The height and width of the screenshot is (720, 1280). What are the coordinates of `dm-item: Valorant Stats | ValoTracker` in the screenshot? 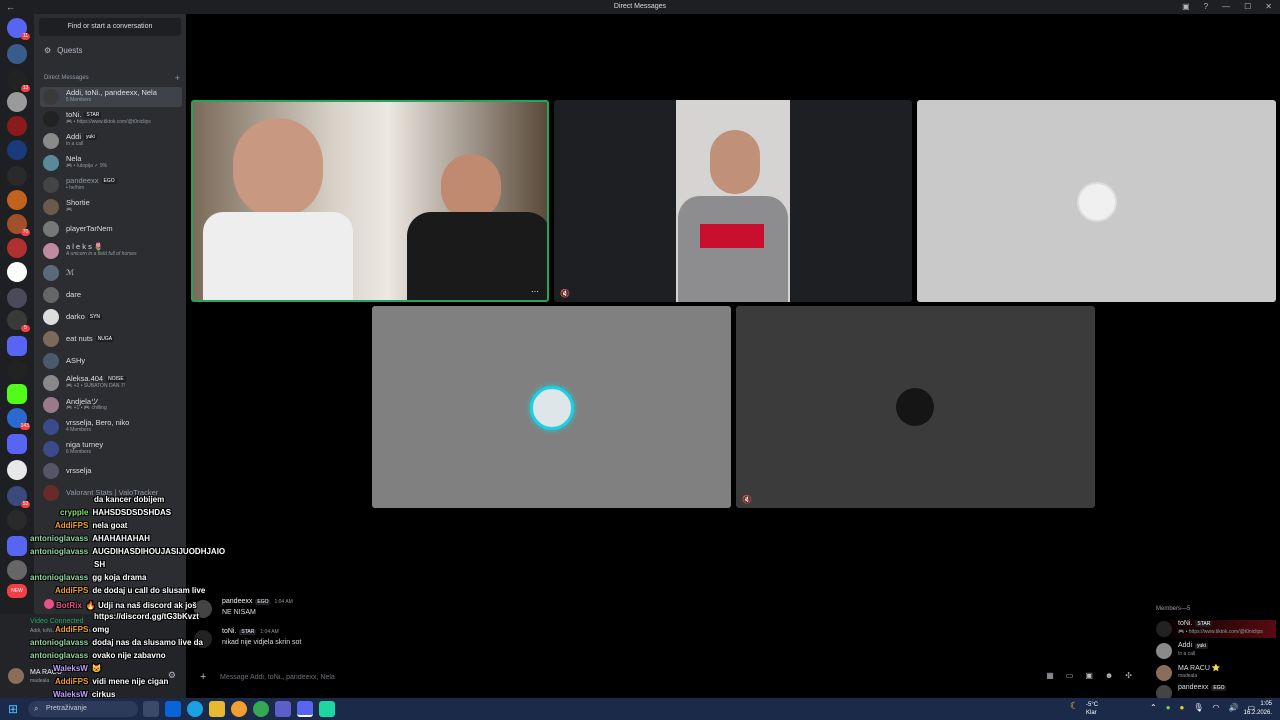 It's located at (111, 493).